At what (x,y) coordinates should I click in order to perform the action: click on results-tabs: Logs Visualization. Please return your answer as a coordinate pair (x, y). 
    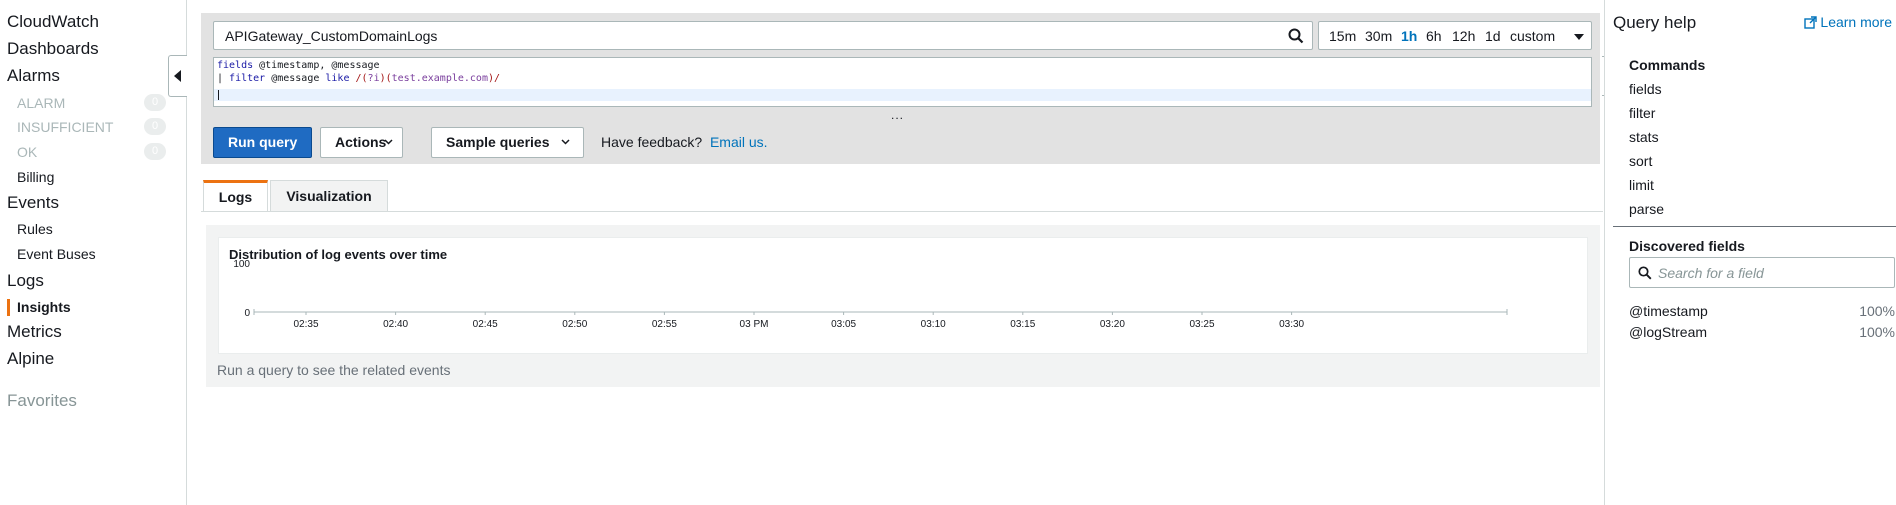
    Looking at the image, I should click on (902, 196).